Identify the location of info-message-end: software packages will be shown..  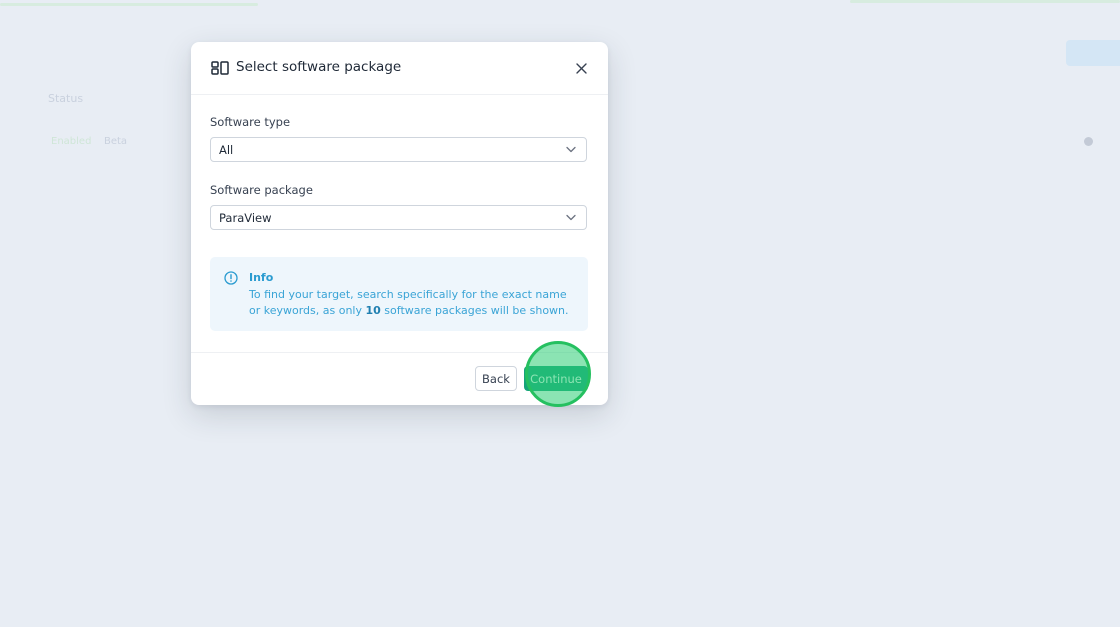
(474, 310).